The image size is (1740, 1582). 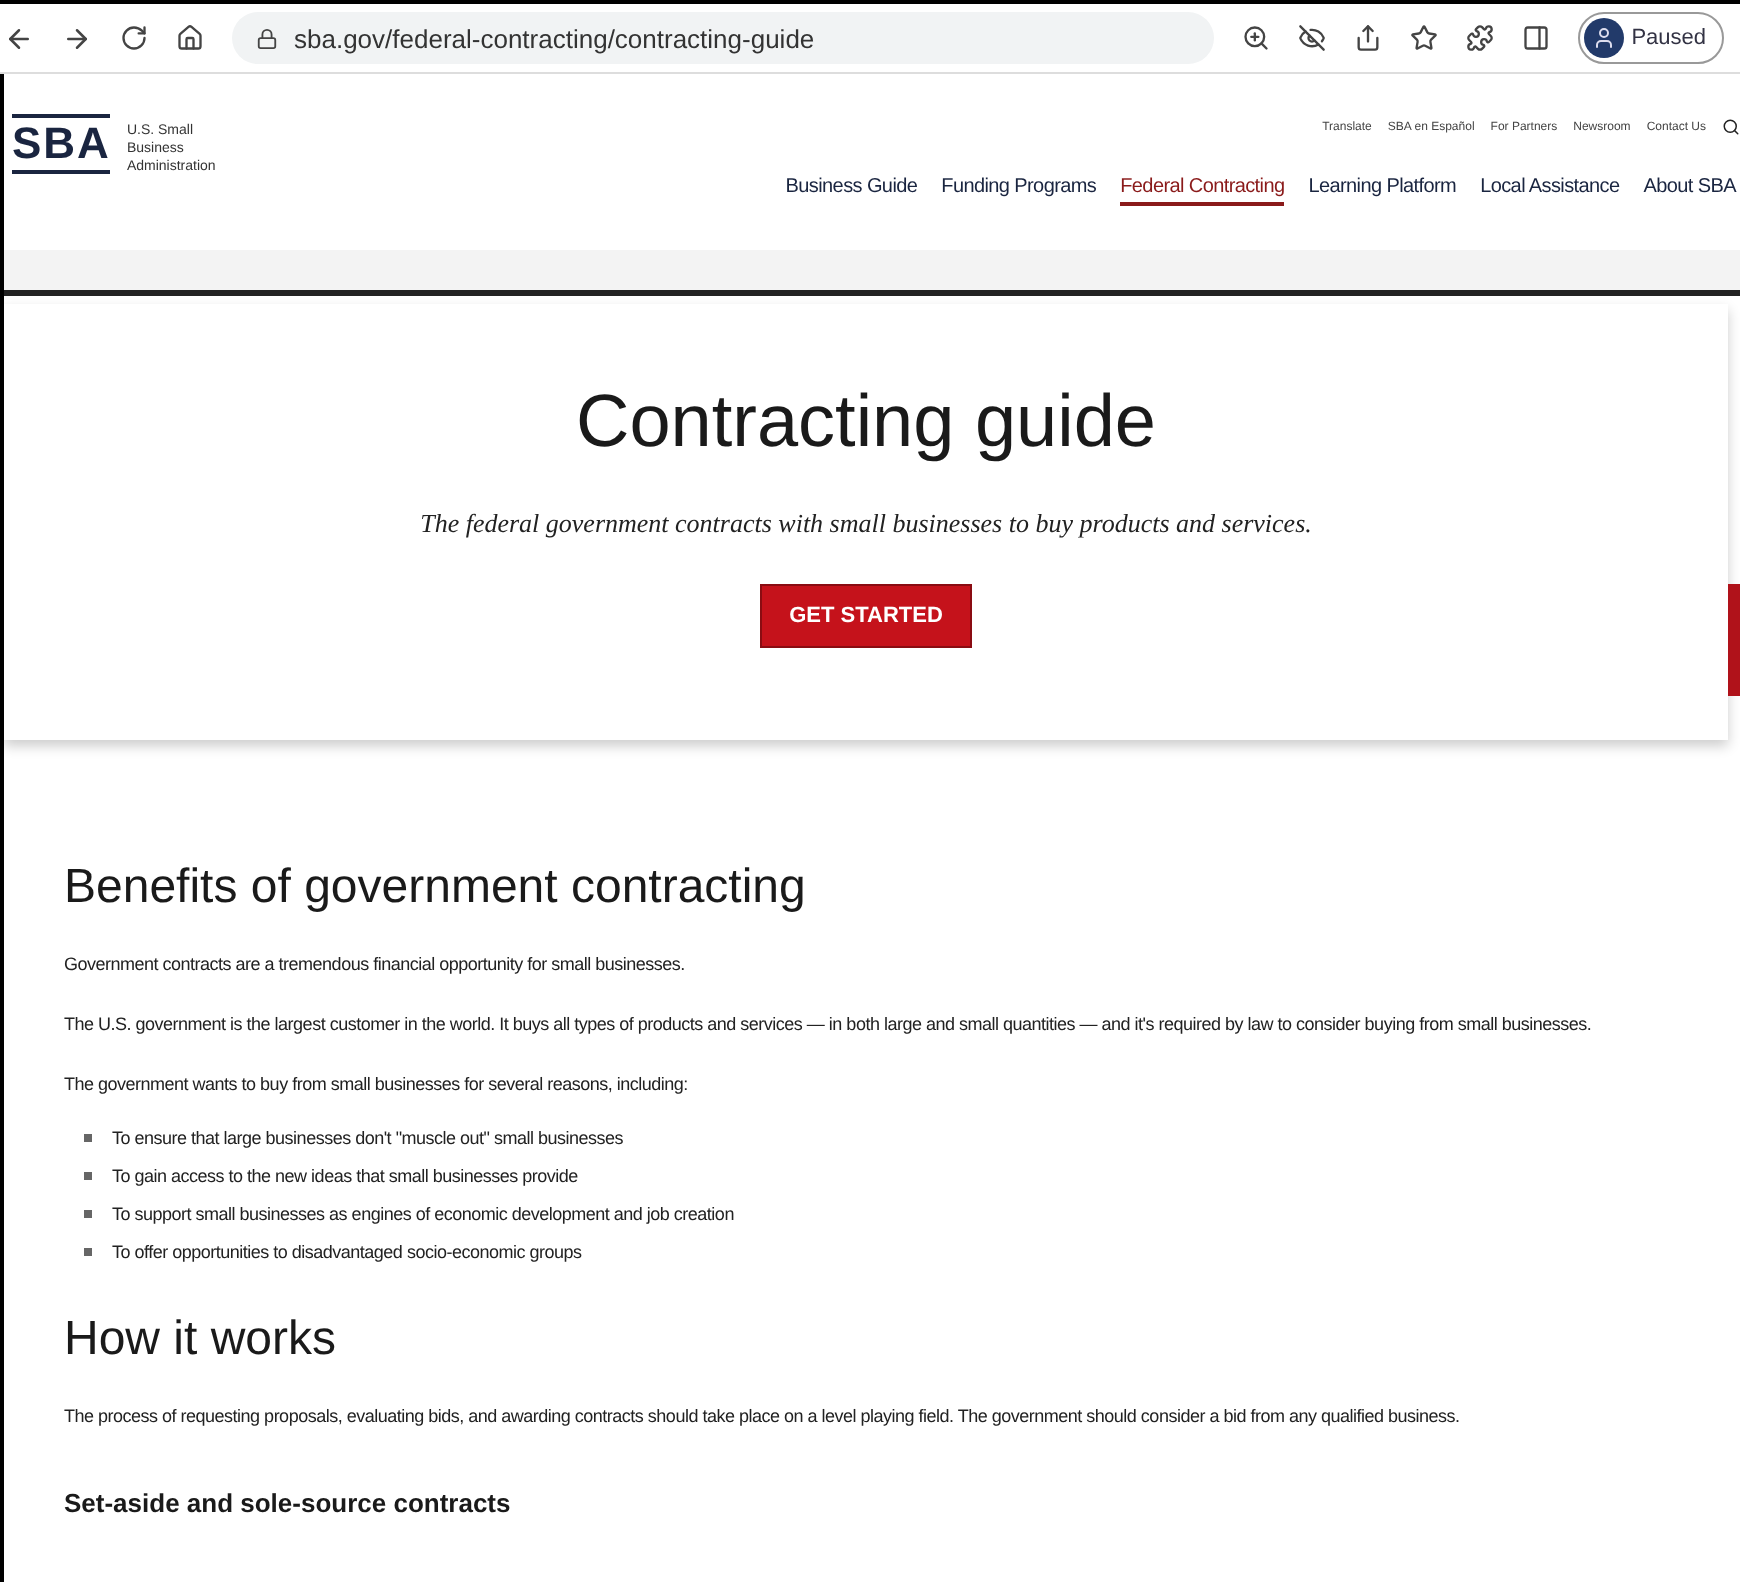 I want to click on nav-link: Federal Contracting, so click(x=1202, y=191).